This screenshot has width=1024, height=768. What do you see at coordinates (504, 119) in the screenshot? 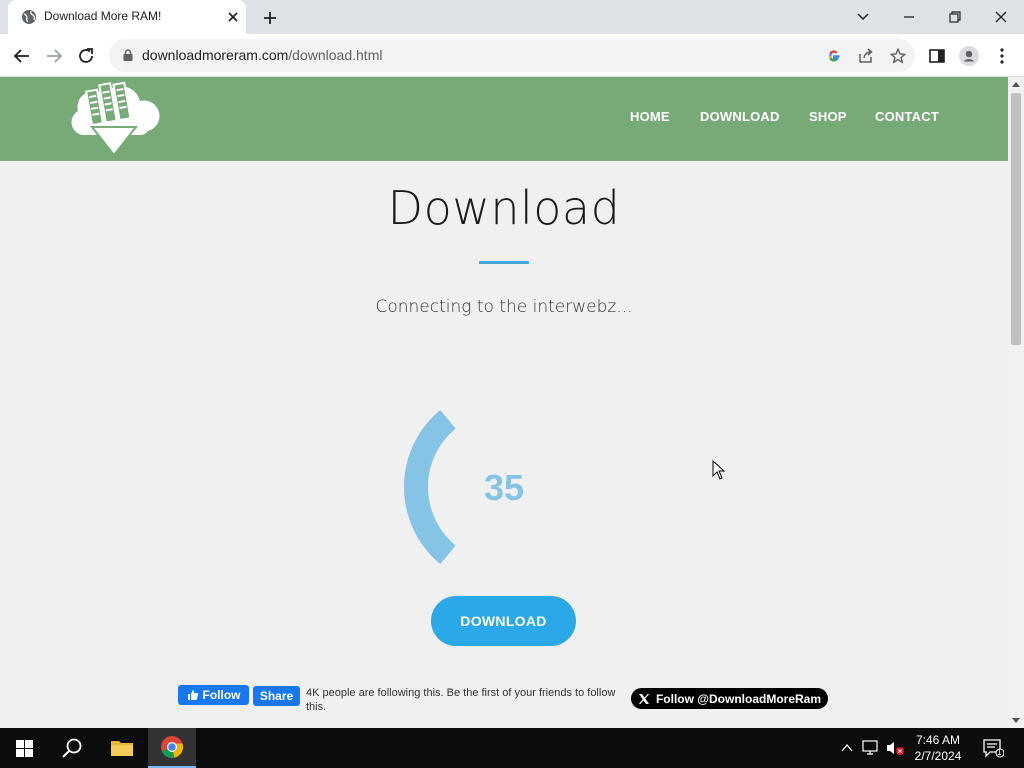
I see `site-header: HOME DOWNLOAD SHOP CONTACT` at bounding box center [504, 119].